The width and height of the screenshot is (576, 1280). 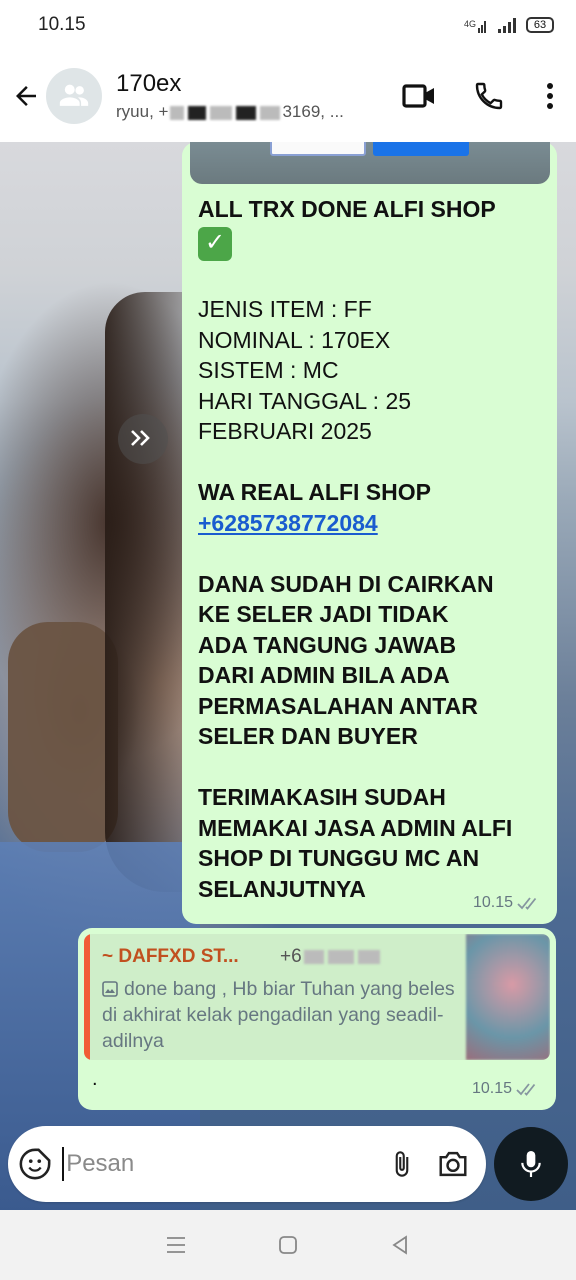 I want to click on phone-link: +6285738772084, so click(x=373, y=523).